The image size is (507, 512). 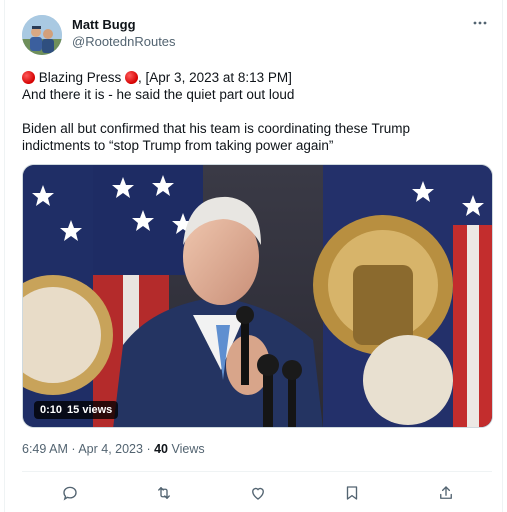 I want to click on tweet-time: 6:49 AM, so click(x=45, y=449).